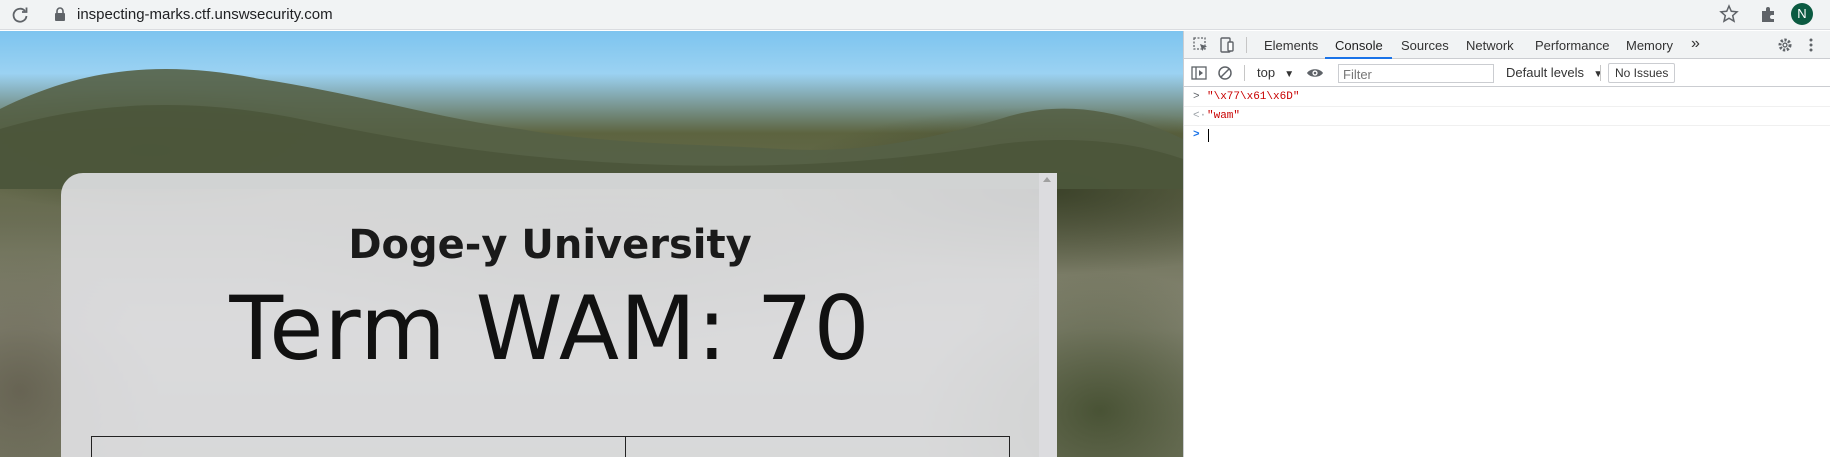  I want to click on avatar: N, so click(1802, 14).